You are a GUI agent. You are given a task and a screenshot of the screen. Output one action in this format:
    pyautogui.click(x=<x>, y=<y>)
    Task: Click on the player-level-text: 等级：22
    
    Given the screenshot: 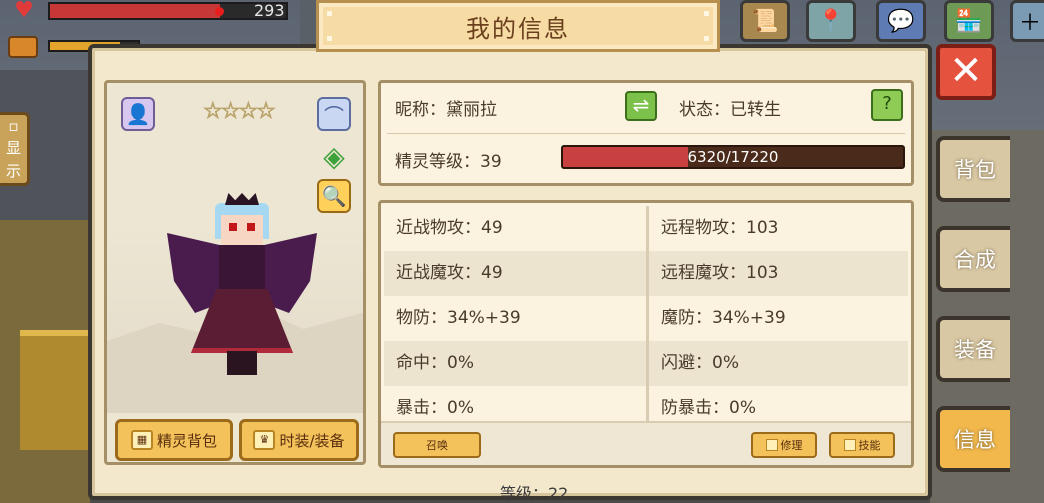 What is the action you would take?
    pyautogui.click(x=534, y=493)
    